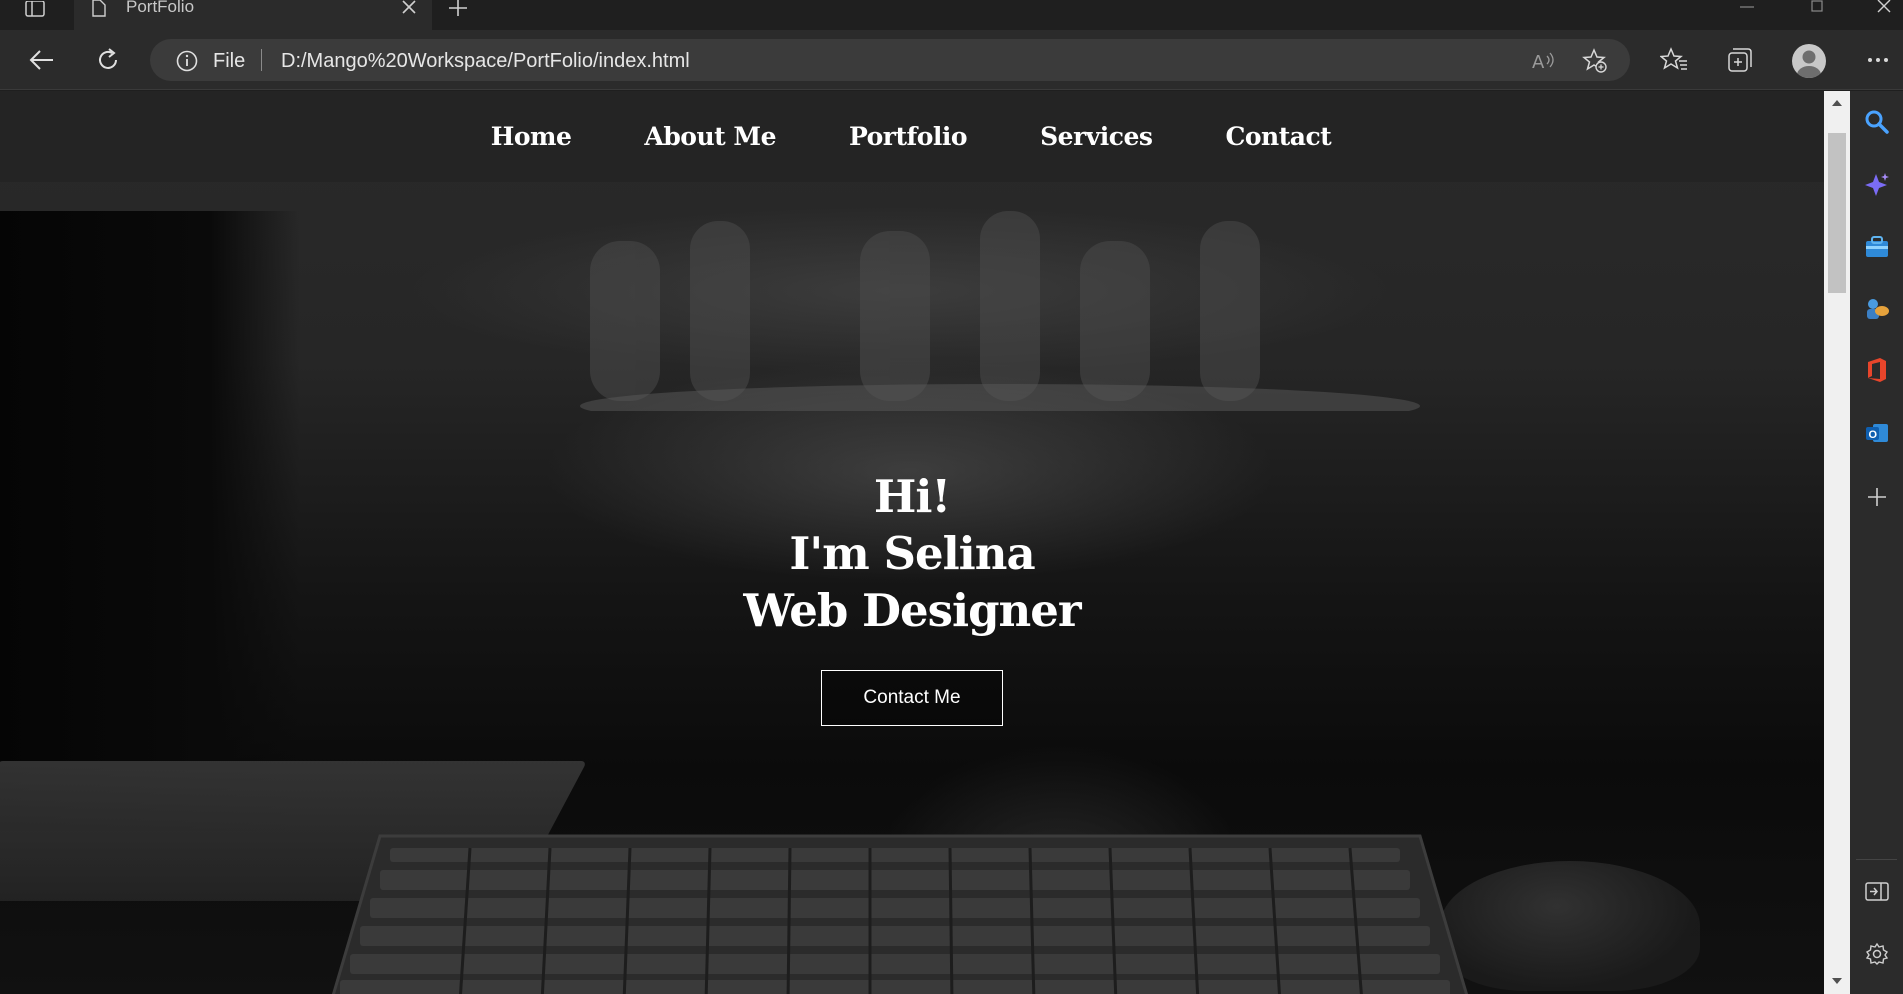  Describe the element at coordinates (1817, 7) in the screenshot. I see `restore-icon` at that location.